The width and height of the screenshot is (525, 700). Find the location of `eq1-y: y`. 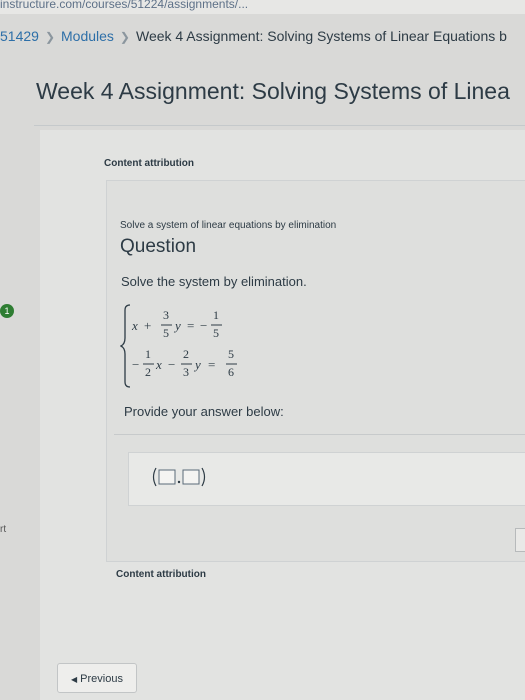

eq1-y: y is located at coordinates (177, 325).